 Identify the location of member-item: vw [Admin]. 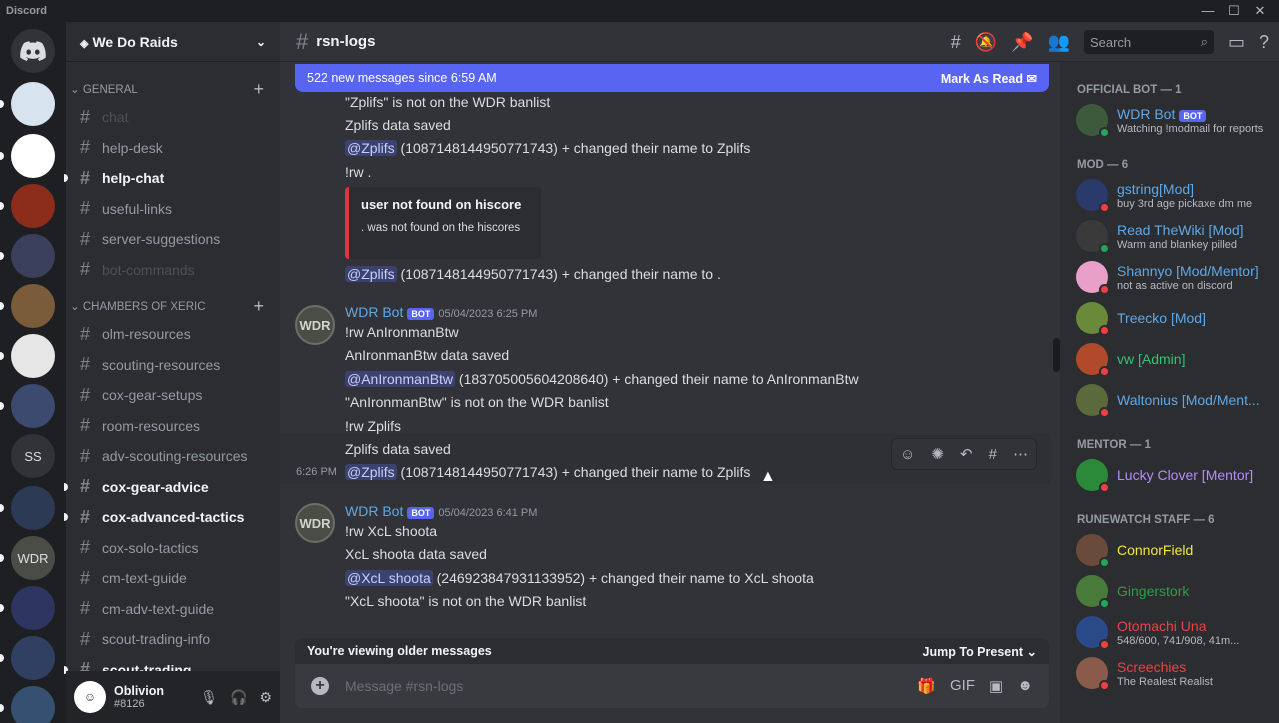
(1176, 360).